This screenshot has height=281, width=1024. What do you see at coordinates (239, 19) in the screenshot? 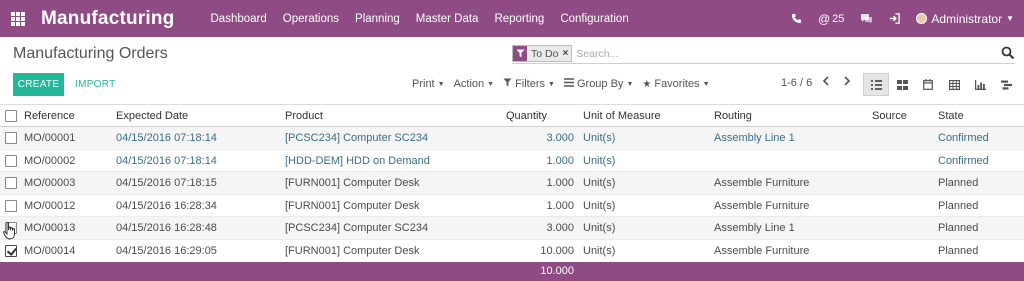
I see `menu-dashboard: Dashboard` at bounding box center [239, 19].